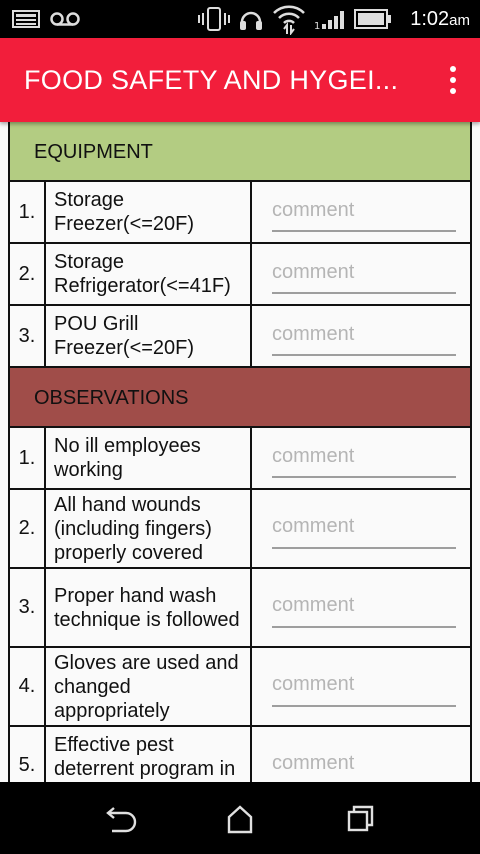 This screenshot has height=854, width=480. Describe the element at coordinates (149, 458) in the screenshot. I see `row-label: No ill employees working` at that location.